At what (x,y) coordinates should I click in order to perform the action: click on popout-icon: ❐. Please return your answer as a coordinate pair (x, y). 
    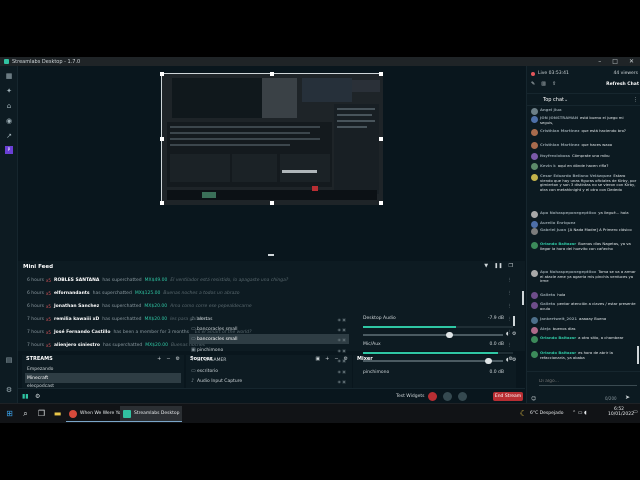
    Looking at the image, I should click on (511, 266).